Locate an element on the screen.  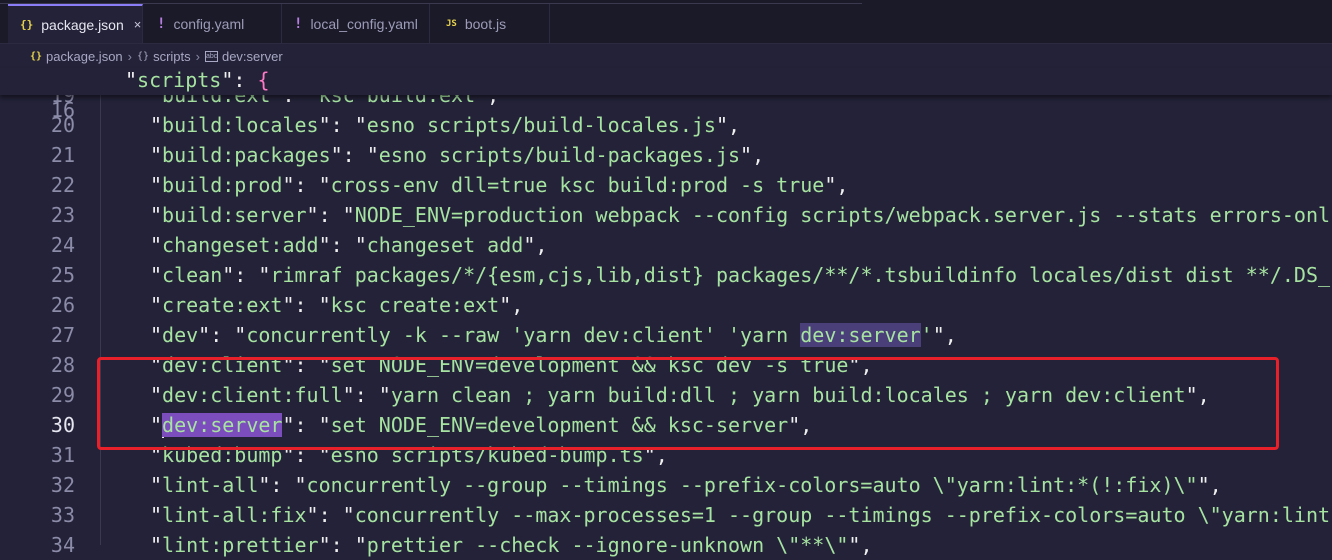
code-line: 24 "changeset:add": "changeset add", is located at coordinates (666, 245).